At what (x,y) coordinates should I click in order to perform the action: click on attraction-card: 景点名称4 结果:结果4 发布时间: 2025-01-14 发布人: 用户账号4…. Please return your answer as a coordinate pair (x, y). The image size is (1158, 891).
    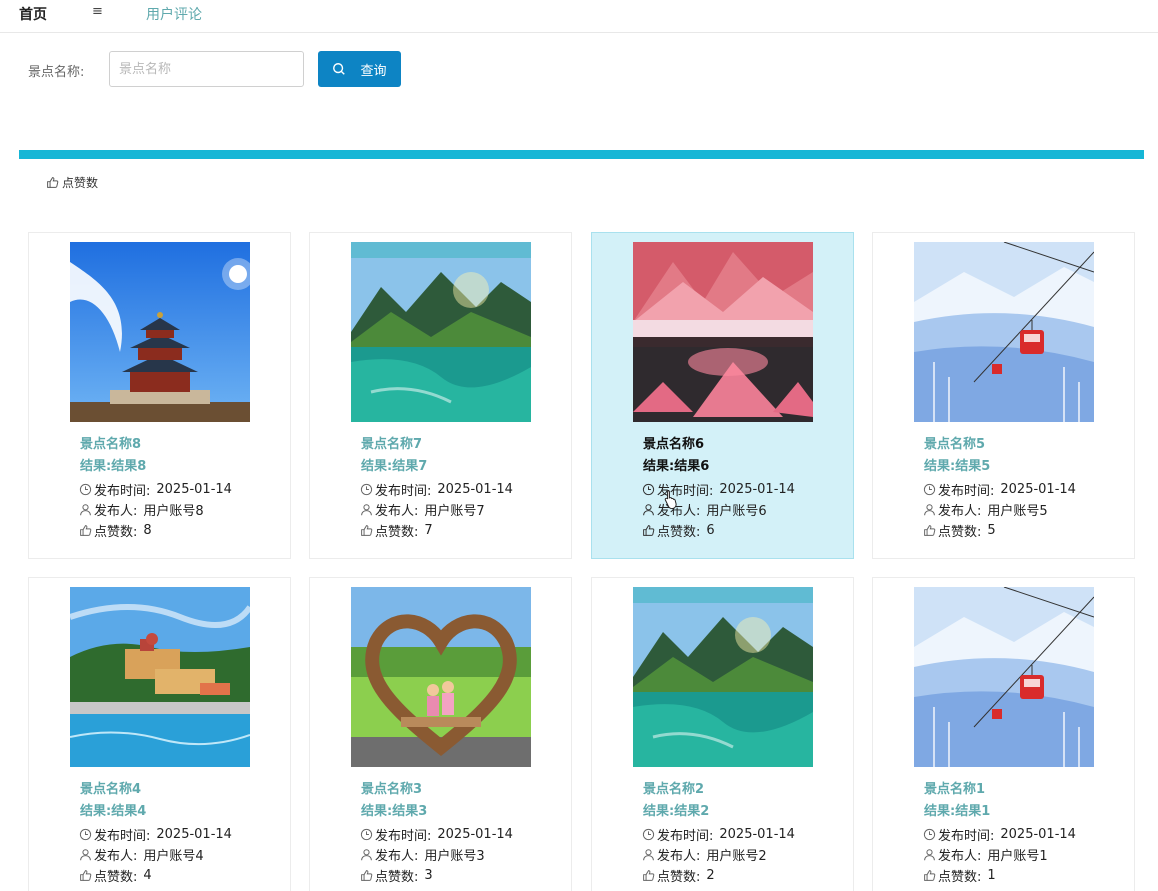
    Looking at the image, I should click on (159, 734).